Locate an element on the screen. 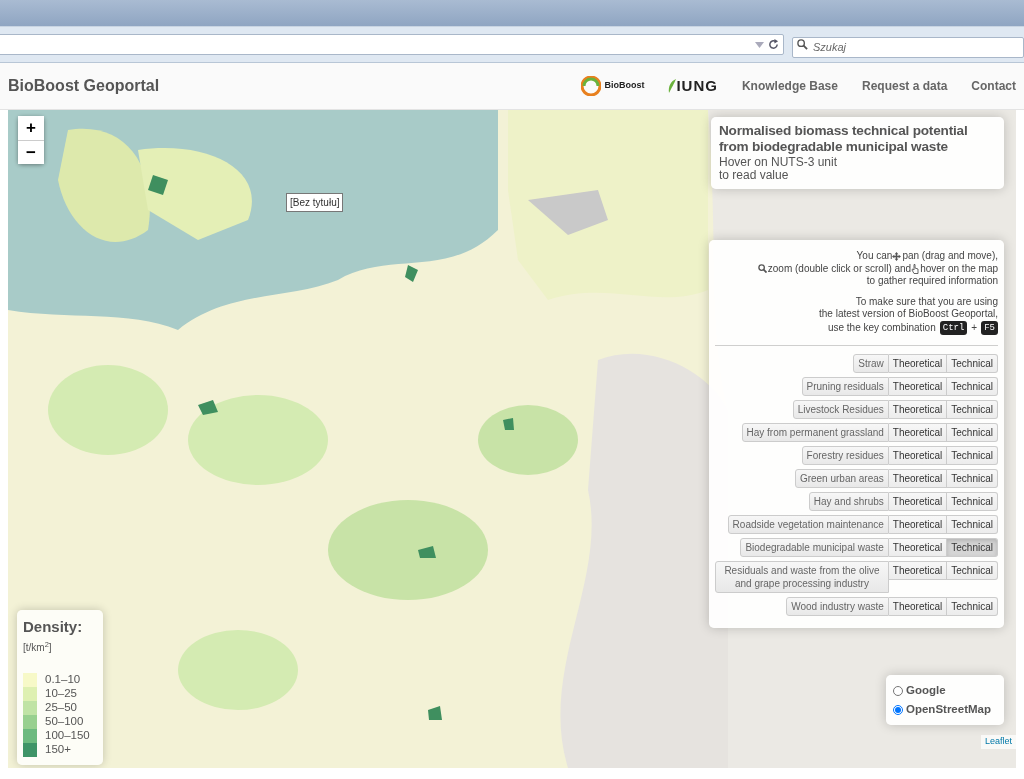 This screenshot has width=1024, height=779. layer-name-button: Hay from permanent grassland is located at coordinates (815, 432).